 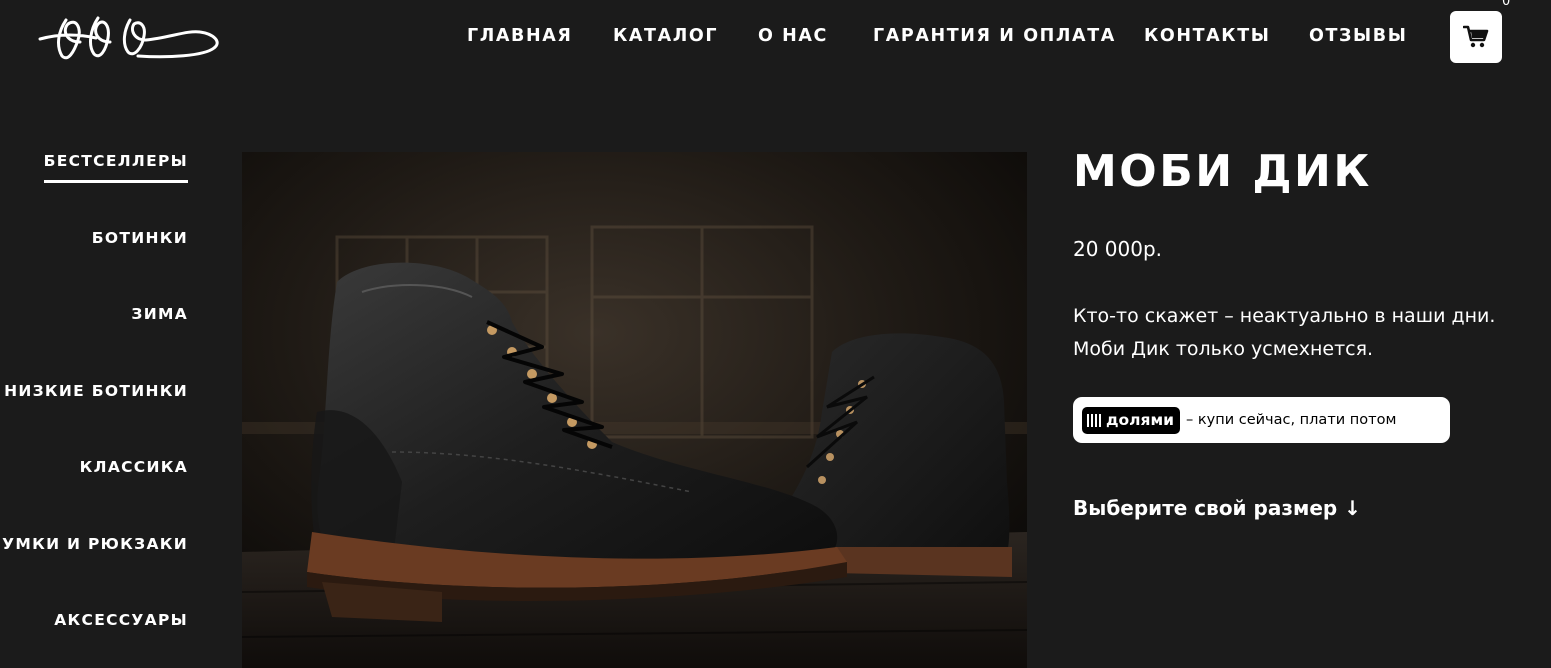 I want to click on description-line-1: Кто-то скажет – неактуально в наши дни., so click(x=1284, y=316).